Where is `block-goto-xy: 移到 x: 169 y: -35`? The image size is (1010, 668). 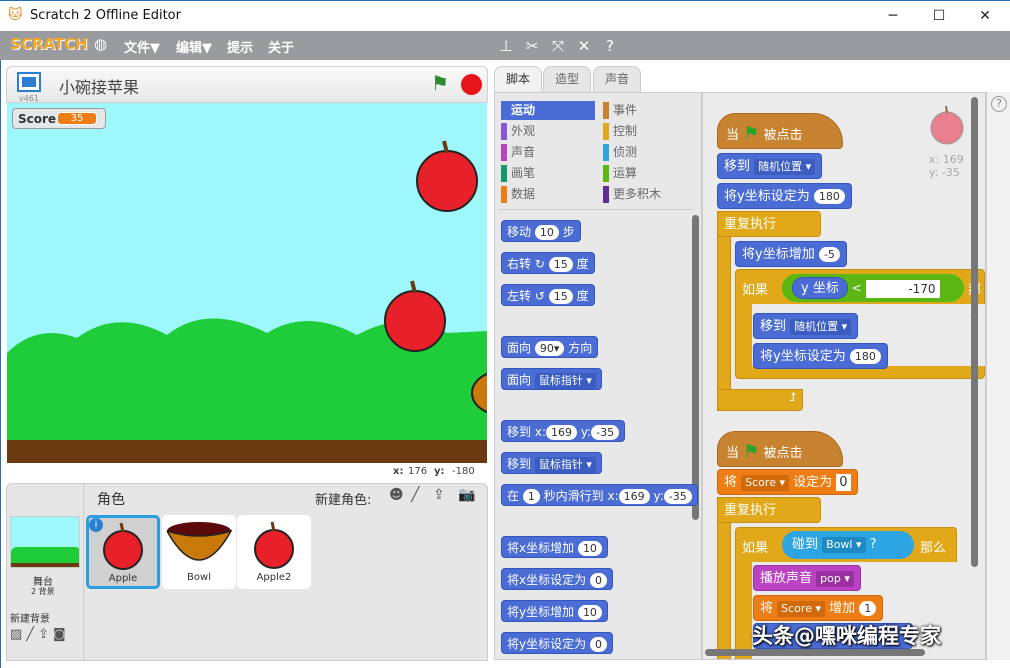 block-goto-xy: 移到 x: 169 y: -35 is located at coordinates (563, 431).